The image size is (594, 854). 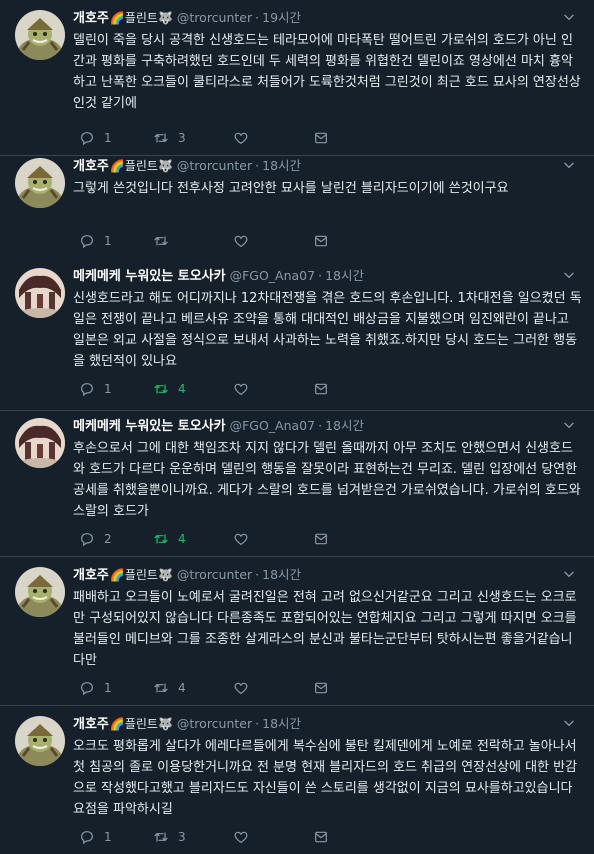 What do you see at coordinates (328, 166) in the screenshot?
I see `tweet-header: 개호주🌈플린트🐺 @trorcunter · 18시간` at bounding box center [328, 166].